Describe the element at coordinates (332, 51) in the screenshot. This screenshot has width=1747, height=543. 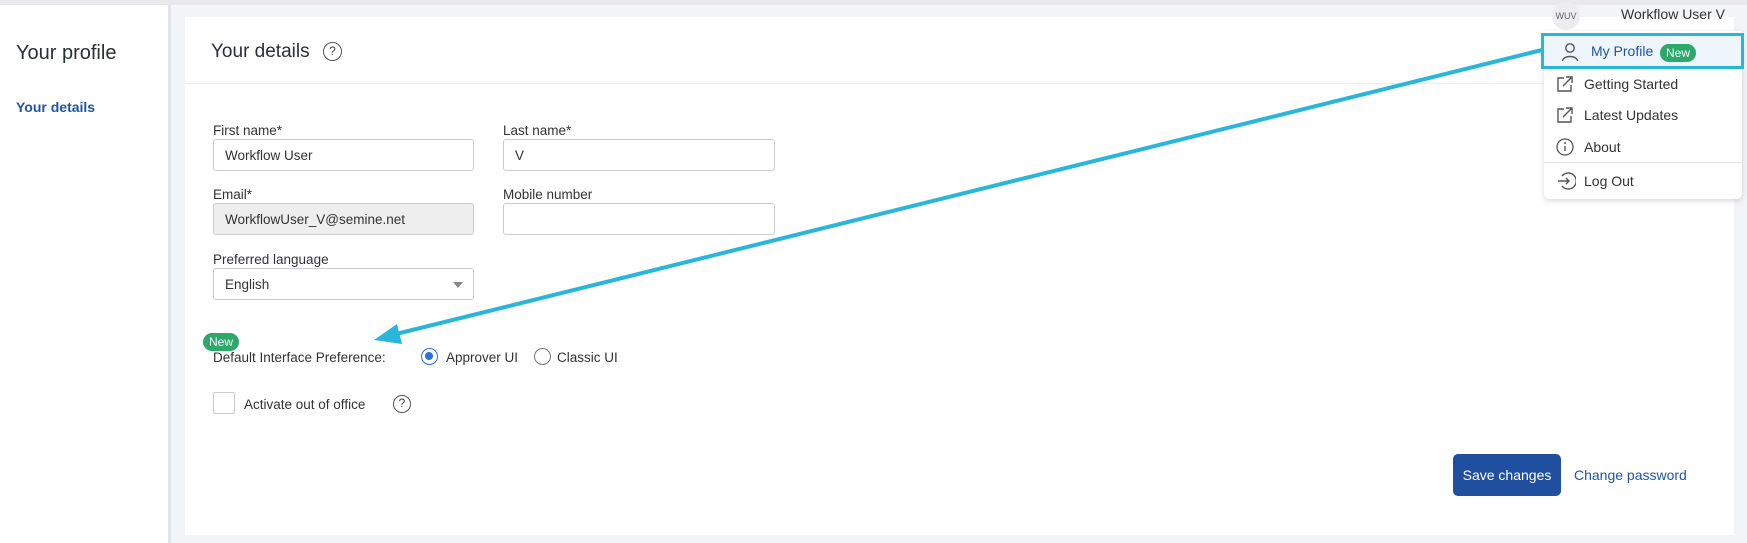
I see `help-icon: ?` at that location.